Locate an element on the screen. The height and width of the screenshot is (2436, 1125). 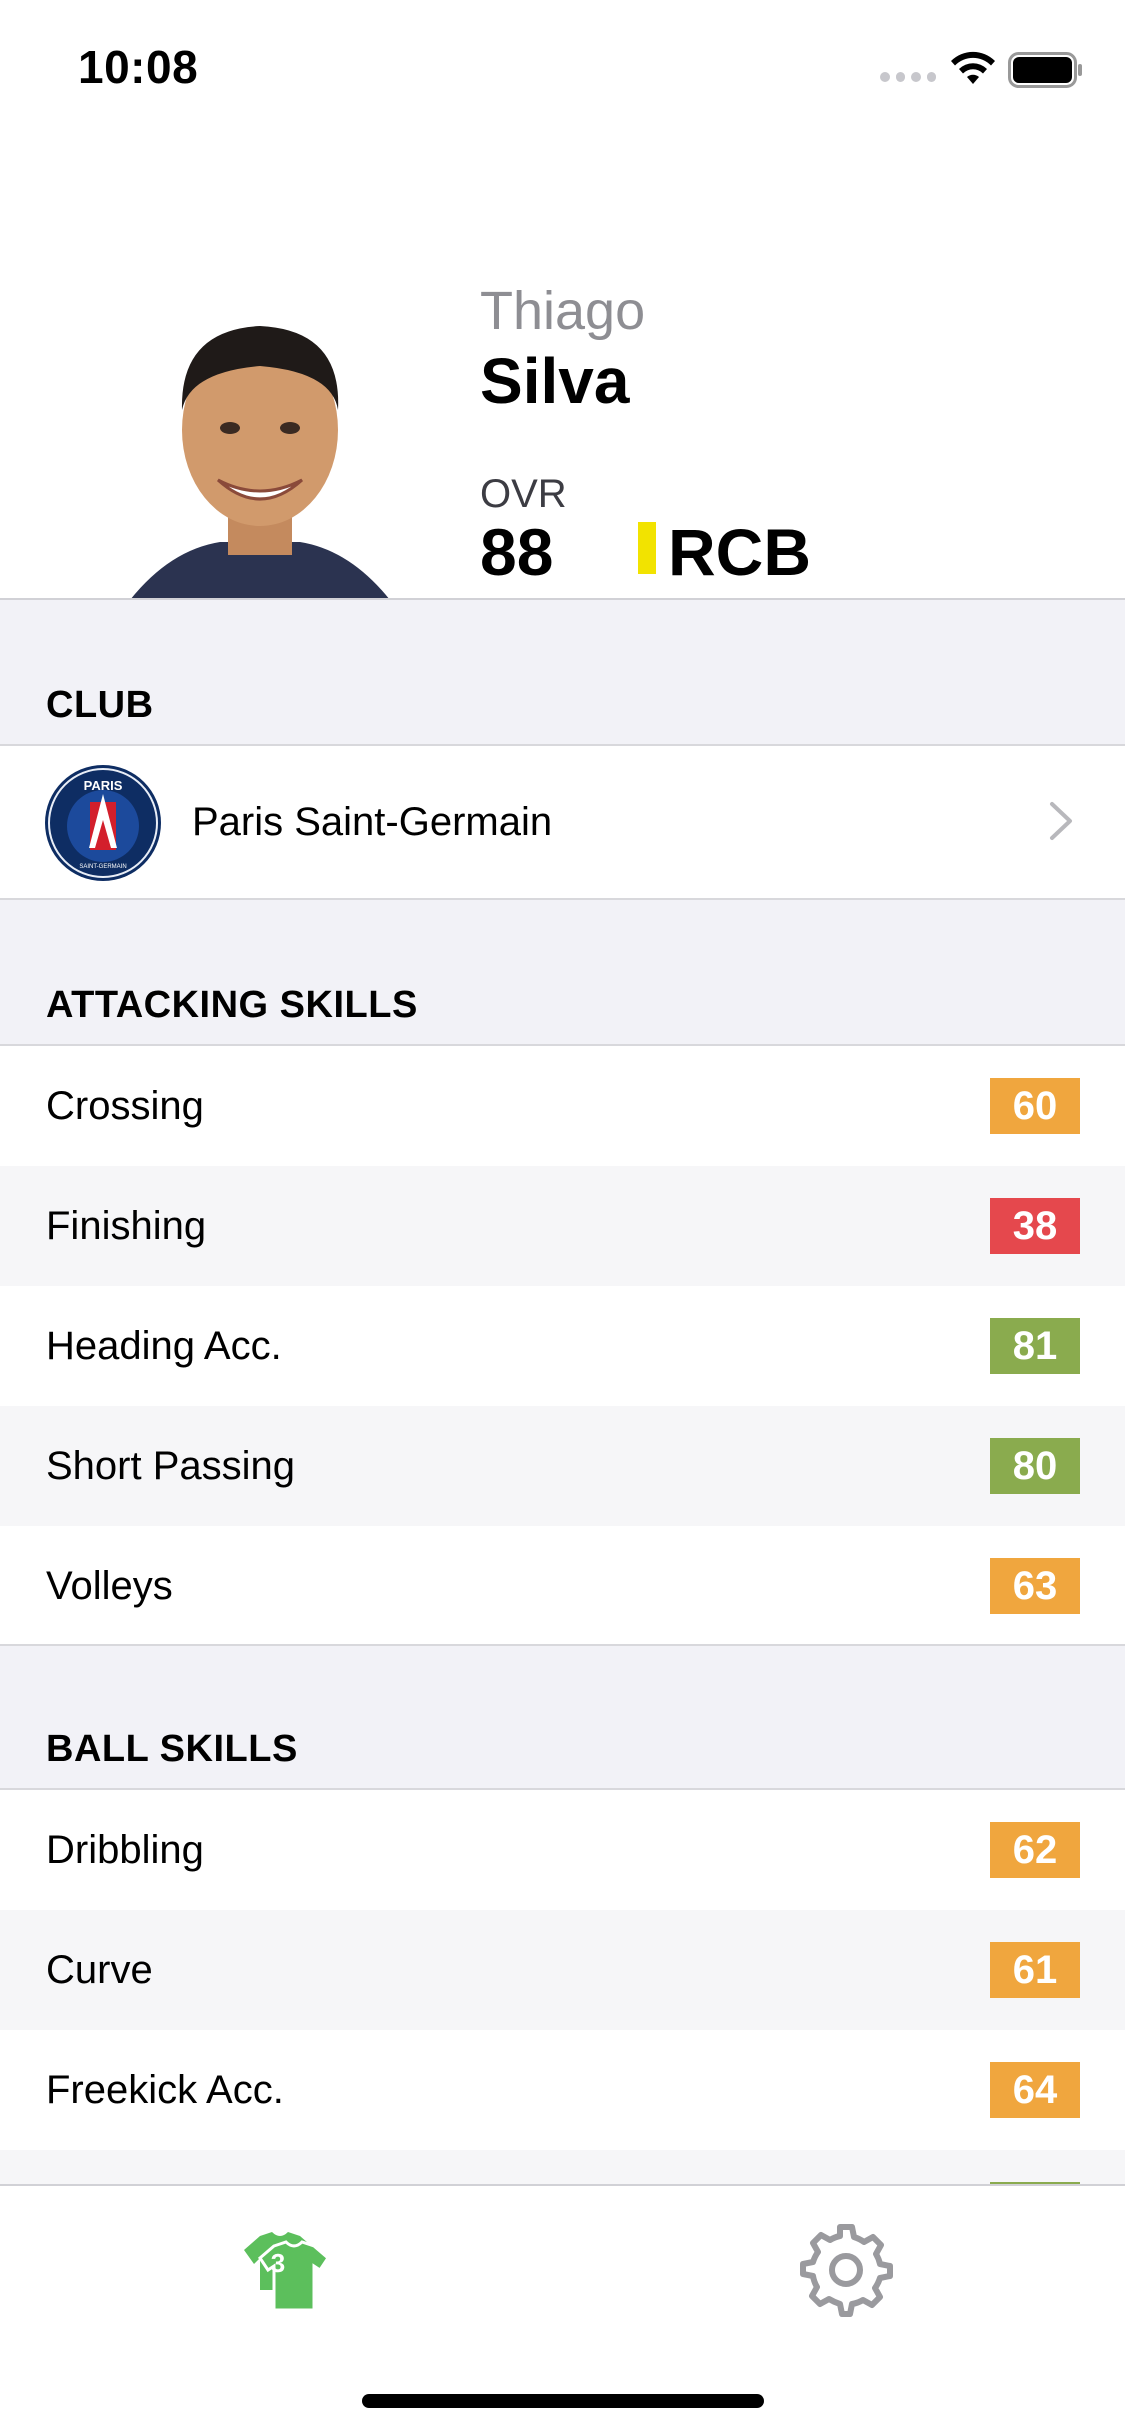
skill-value-badge: 62 is located at coordinates (1035, 1850).